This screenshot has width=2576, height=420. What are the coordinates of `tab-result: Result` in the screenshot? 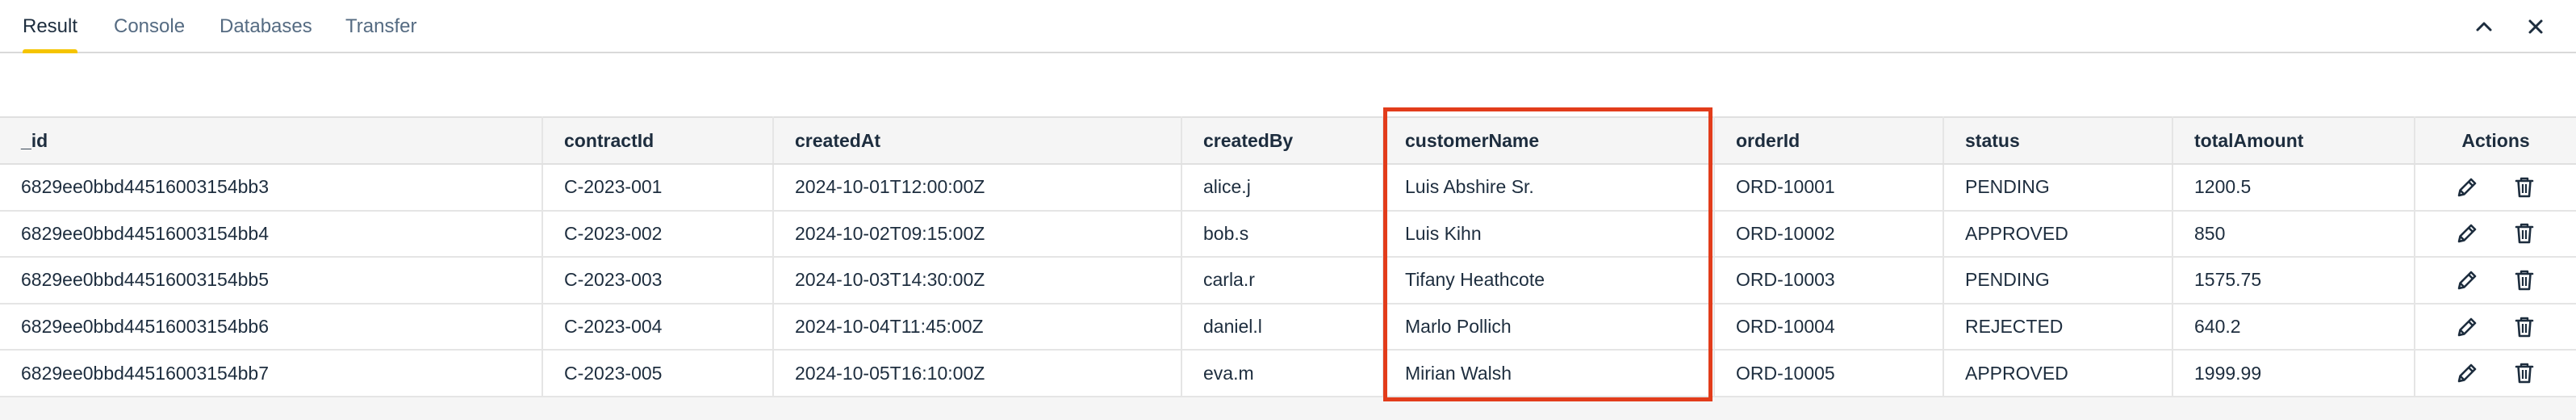 It's located at (50, 26).